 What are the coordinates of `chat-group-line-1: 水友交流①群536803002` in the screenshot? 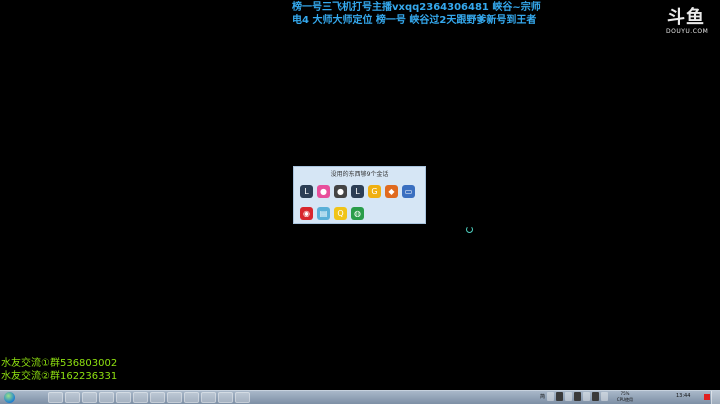 It's located at (59, 363).